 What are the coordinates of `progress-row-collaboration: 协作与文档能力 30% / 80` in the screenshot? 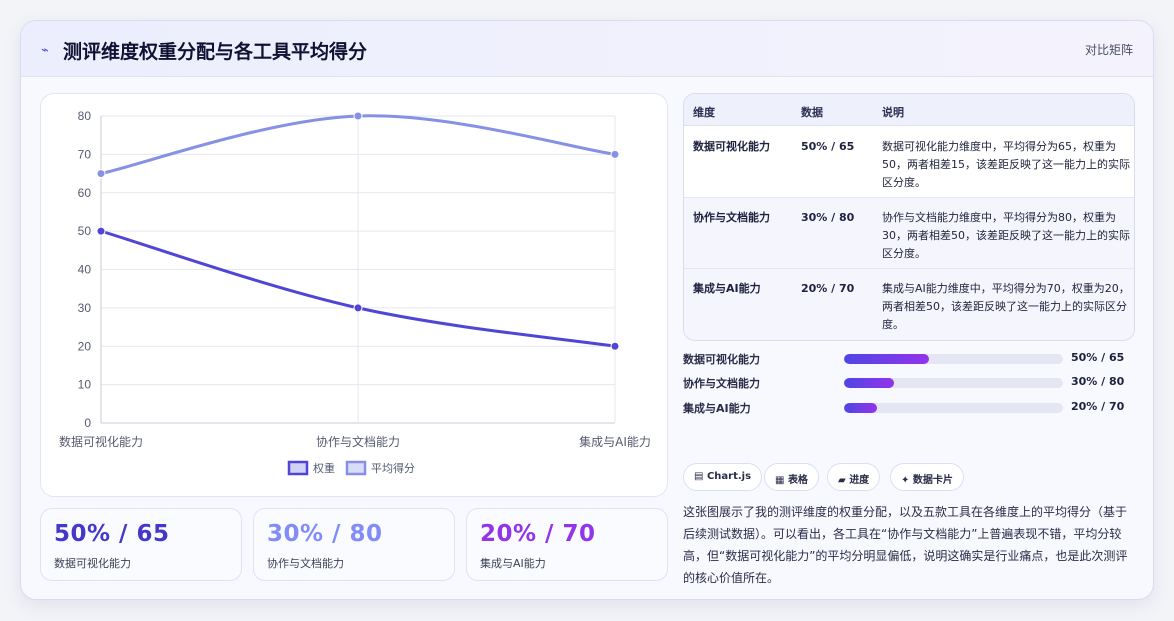 It's located at (909, 383).